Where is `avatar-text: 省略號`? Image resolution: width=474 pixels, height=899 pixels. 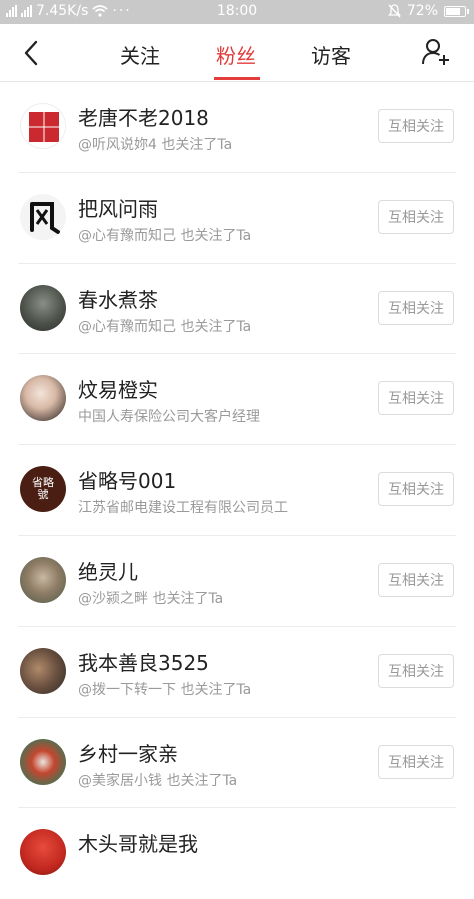
avatar-text: 省略號 is located at coordinates (43, 489).